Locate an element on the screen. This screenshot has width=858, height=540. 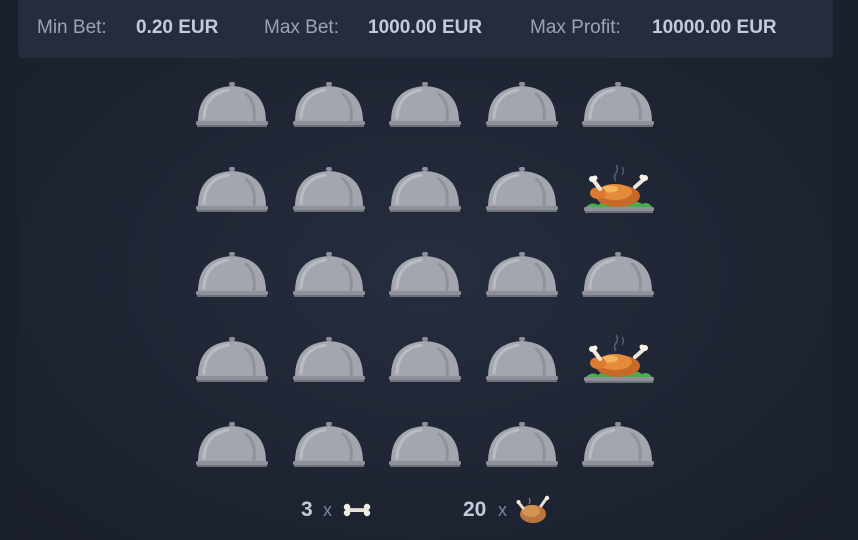
cloche-tile-r4-c1 is located at coordinates (232, 361).